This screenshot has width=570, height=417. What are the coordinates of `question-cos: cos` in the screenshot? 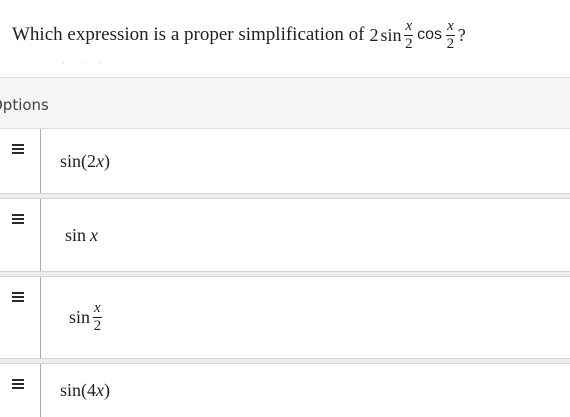 It's located at (430, 34).